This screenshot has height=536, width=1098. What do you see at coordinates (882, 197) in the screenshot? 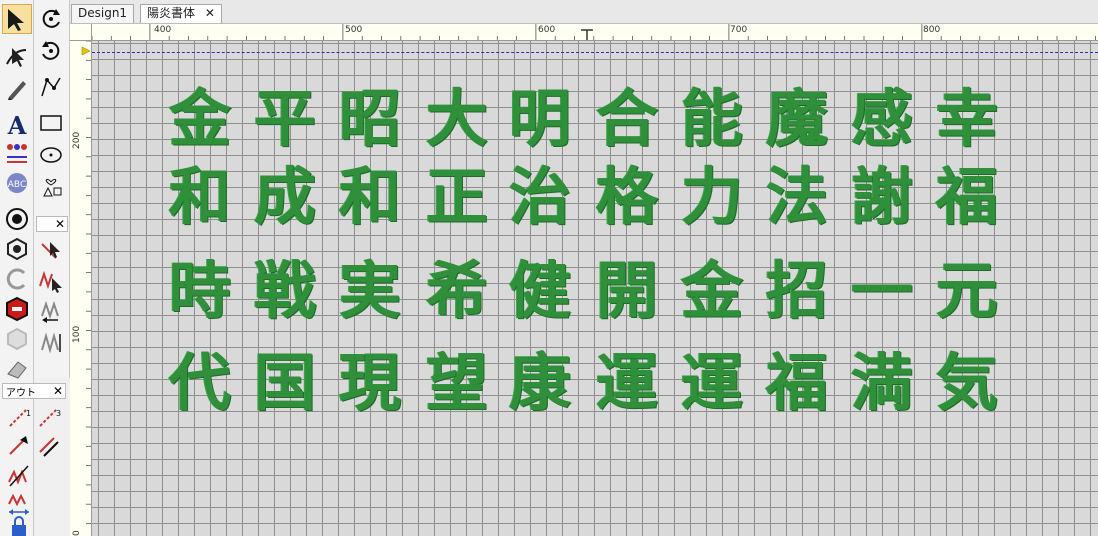
I see `embroidery-glyph: 謝` at bounding box center [882, 197].